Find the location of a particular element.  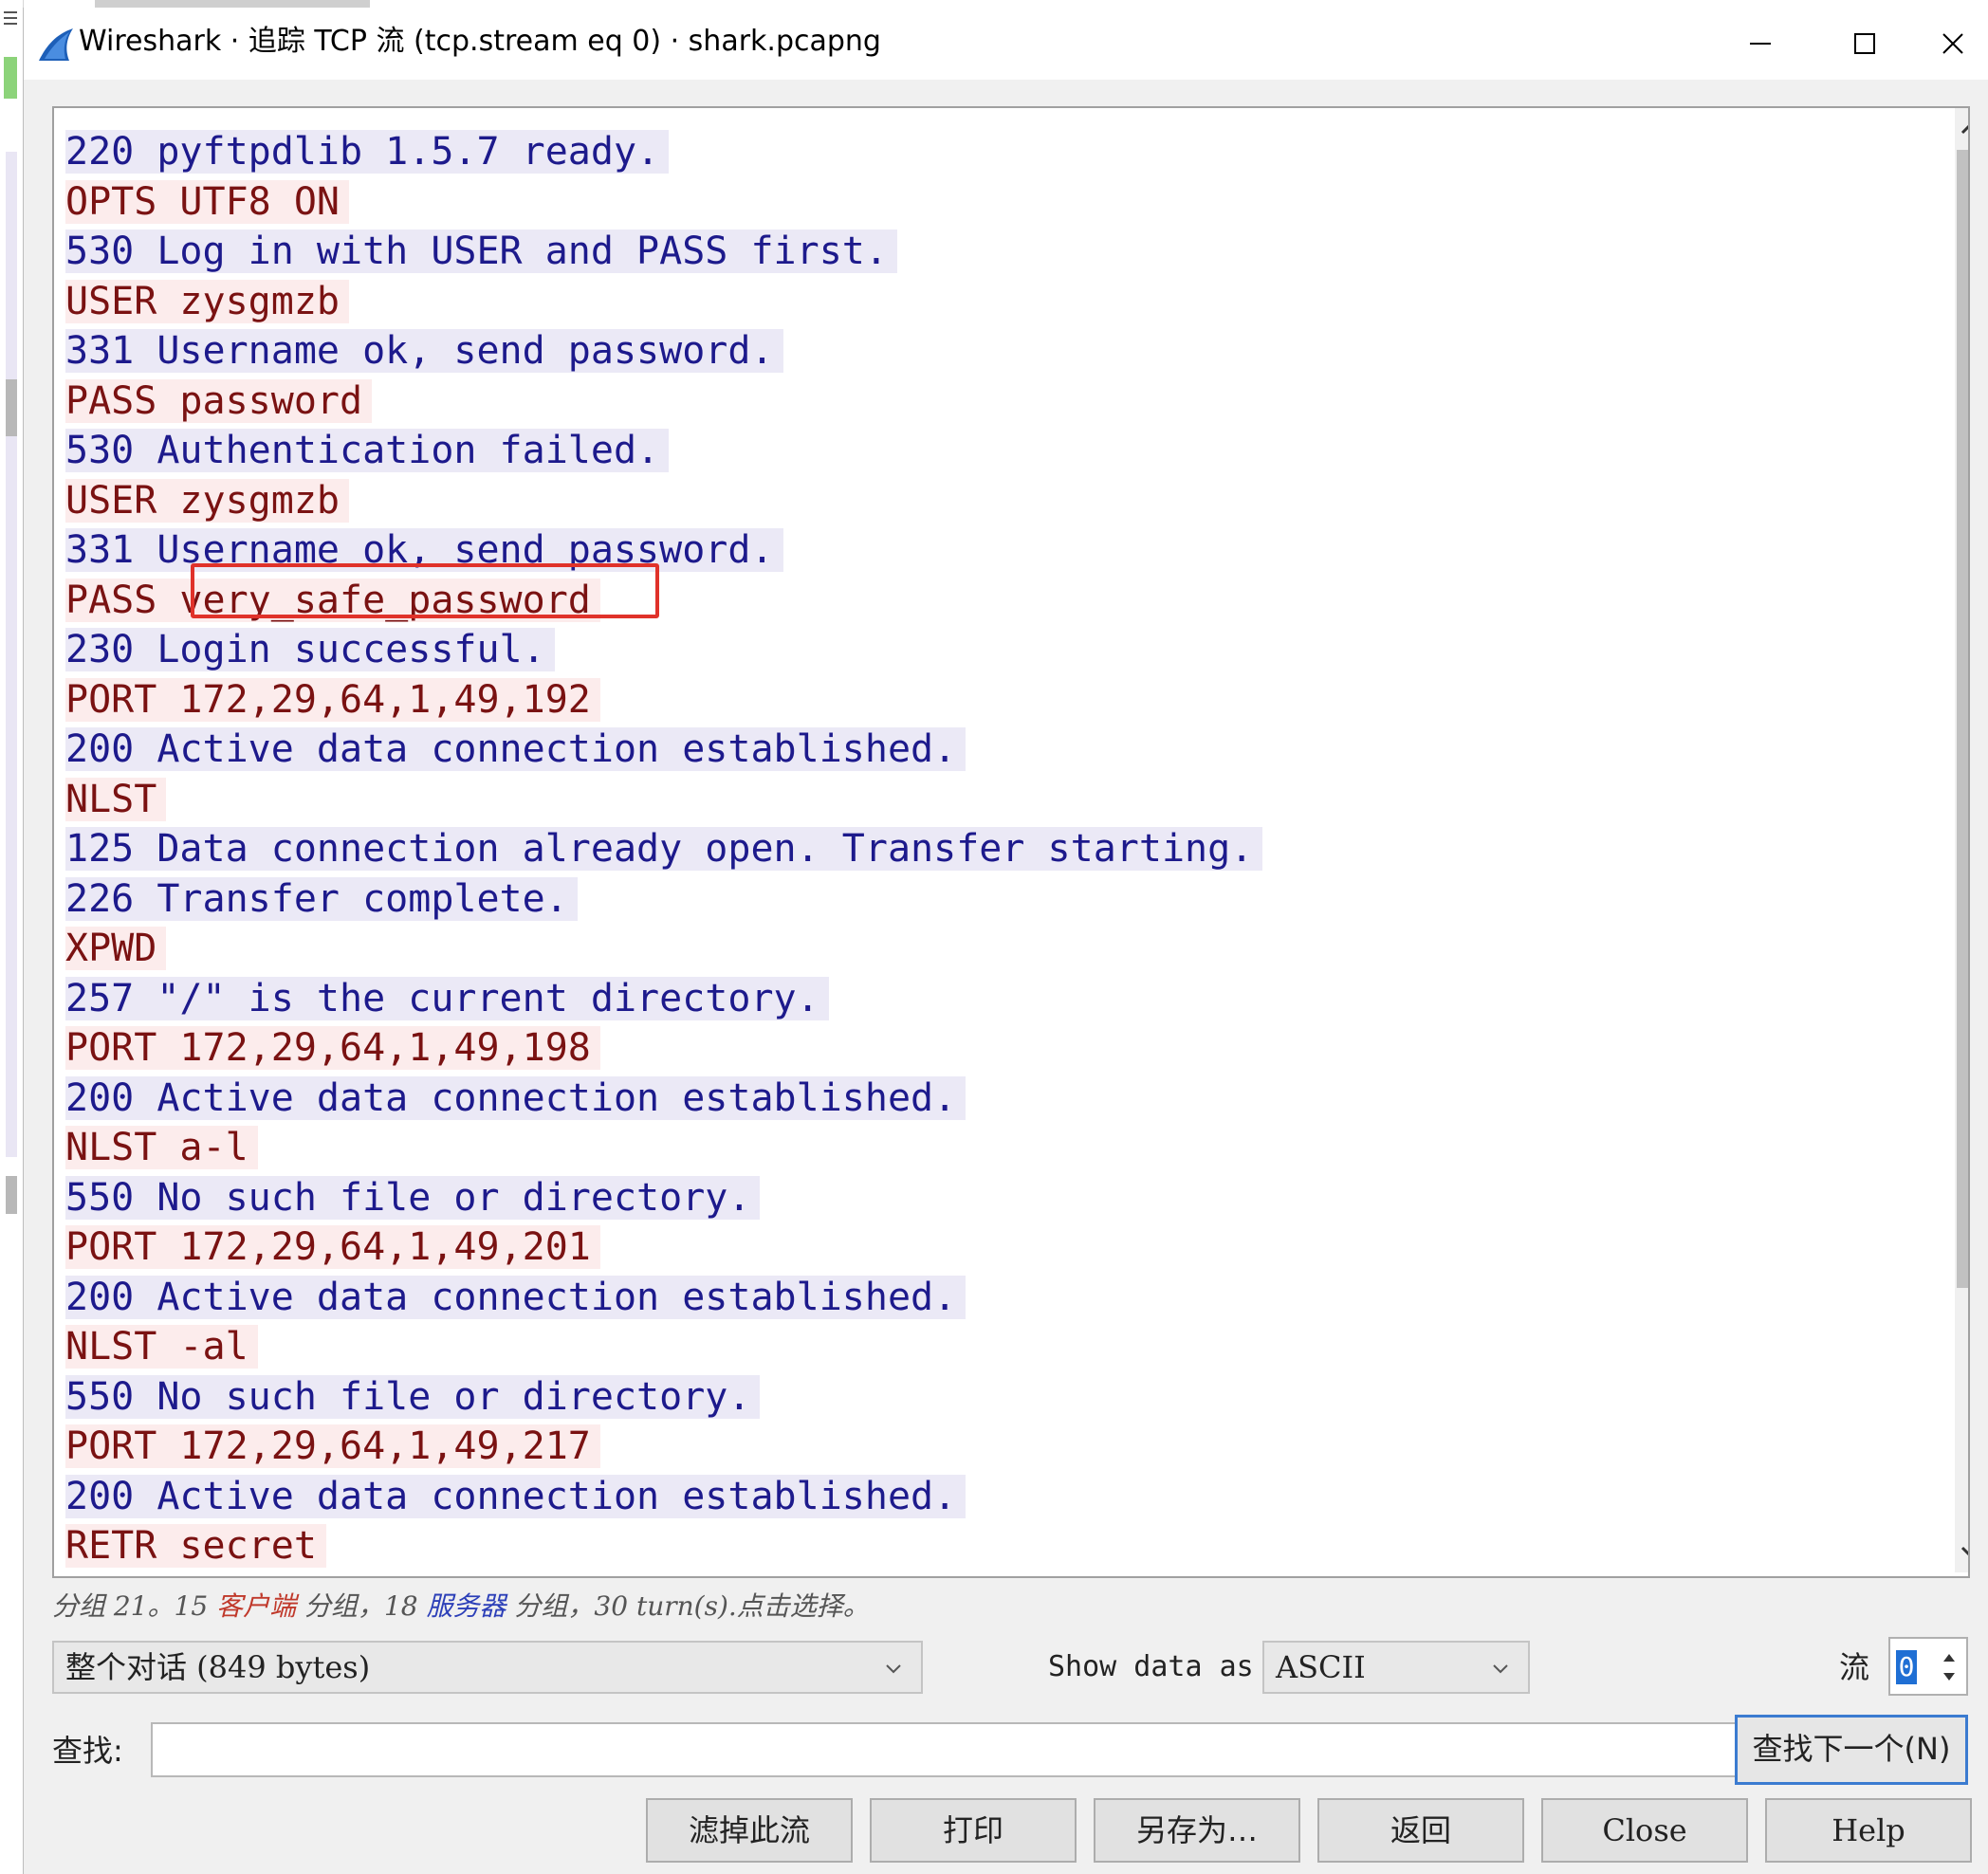

maximize-button is located at coordinates (1865, 44).